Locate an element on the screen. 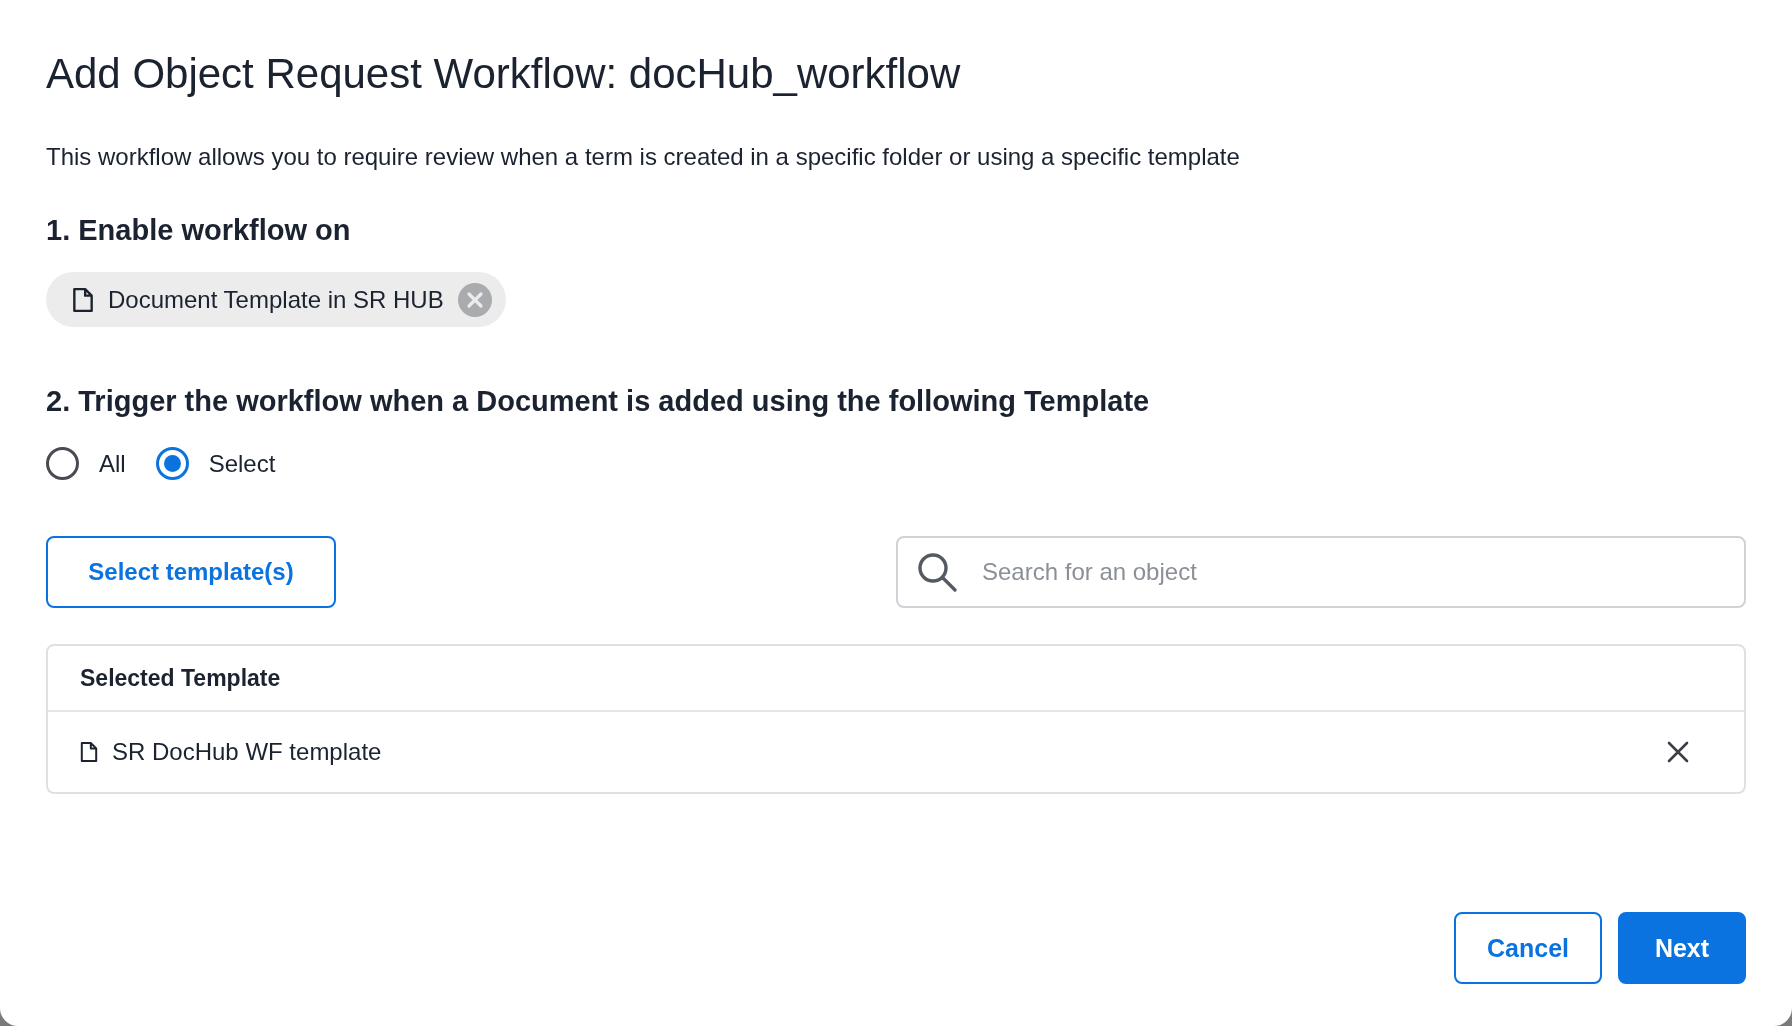 Image resolution: width=1792 pixels, height=1026 pixels. radio-option: All is located at coordinates (86, 463).